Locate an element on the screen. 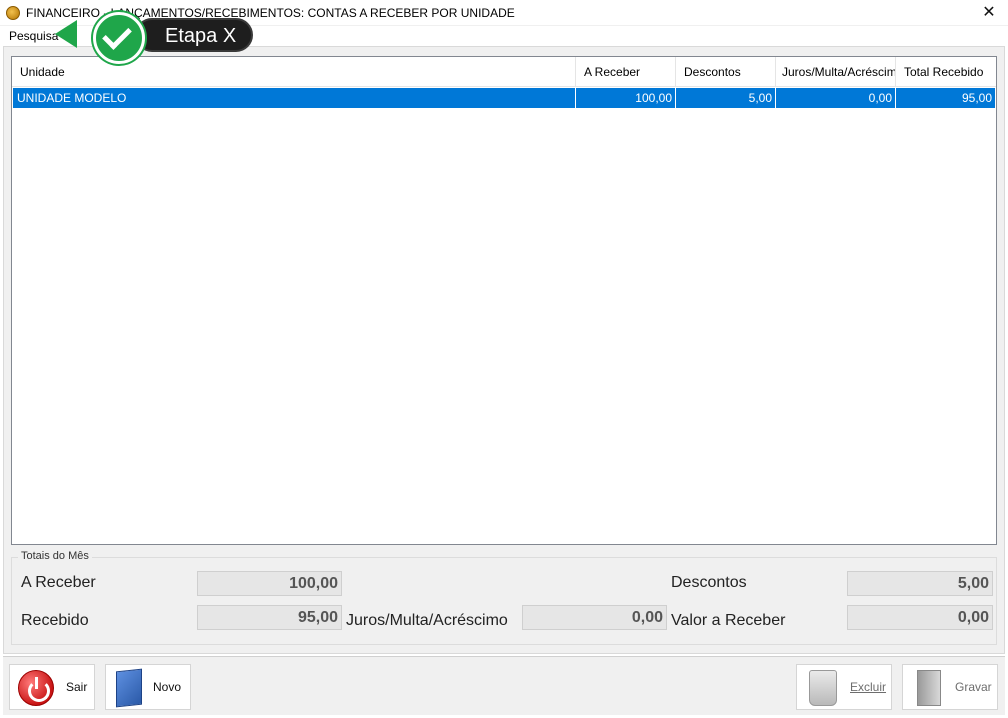 The width and height of the screenshot is (1008, 718). excluir-label: Excluir is located at coordinates (868, 687).